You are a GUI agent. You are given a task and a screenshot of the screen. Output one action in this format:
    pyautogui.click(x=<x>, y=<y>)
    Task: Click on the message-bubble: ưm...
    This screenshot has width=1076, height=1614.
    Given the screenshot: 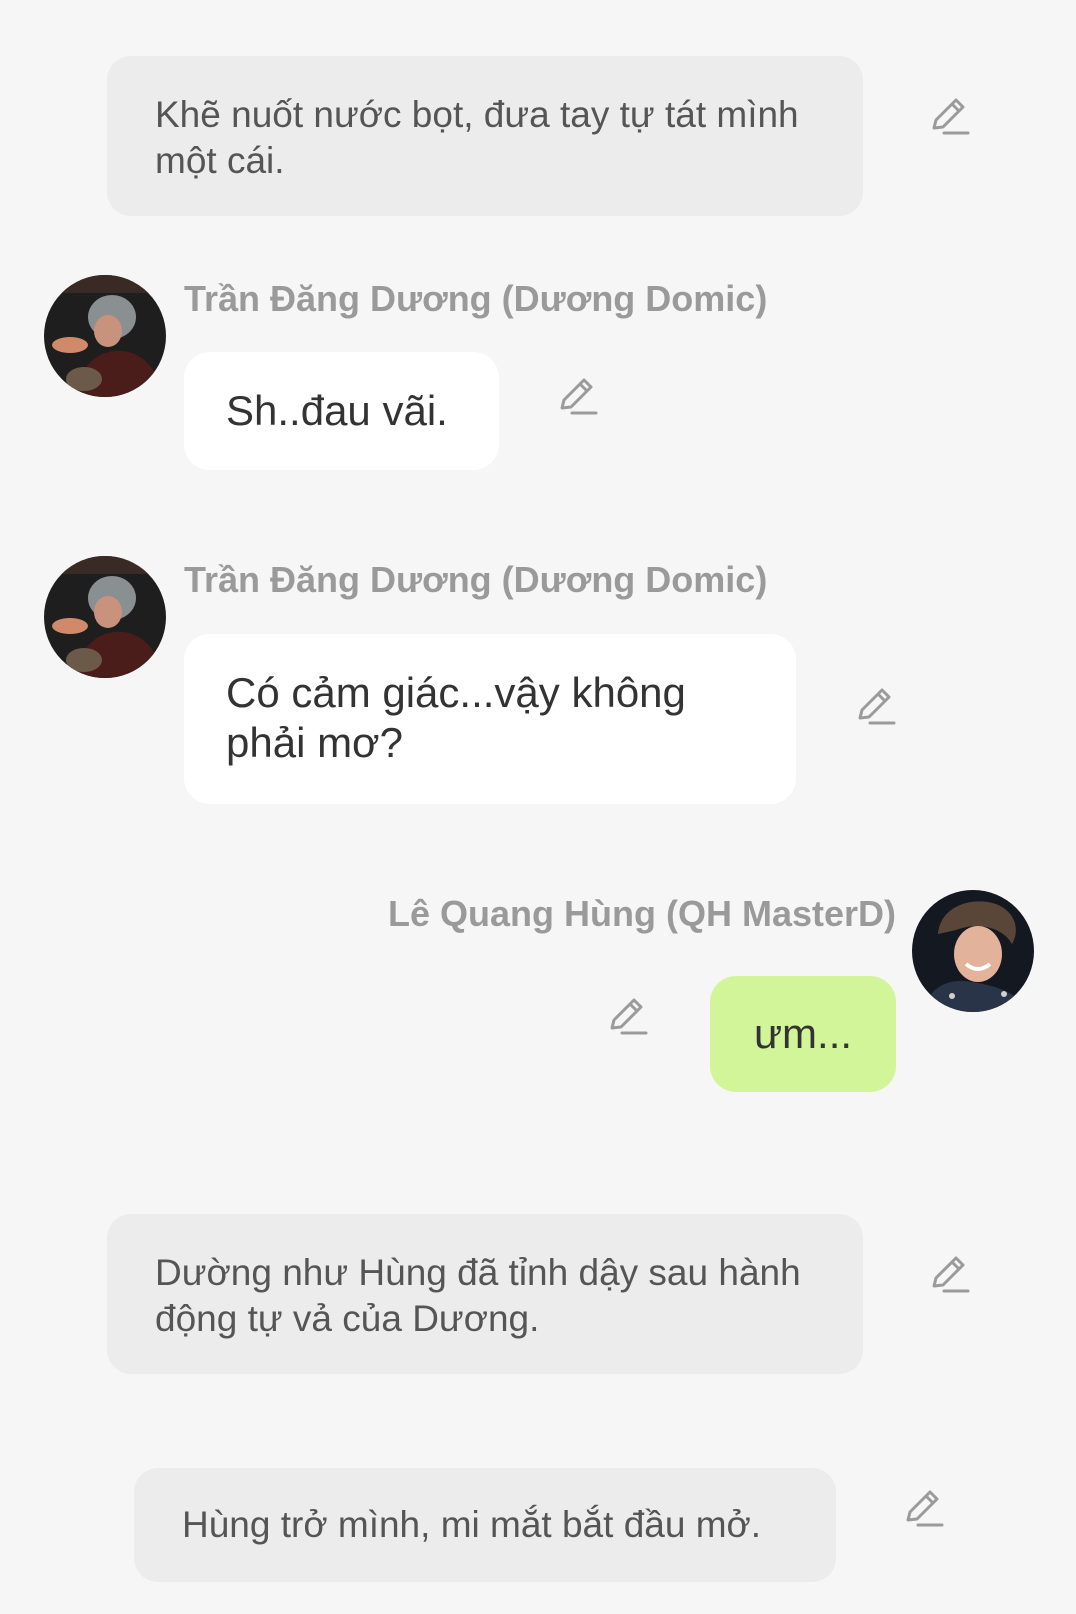 What is the action you would take?
    pyautogui.click(x=803, y=1034)
    